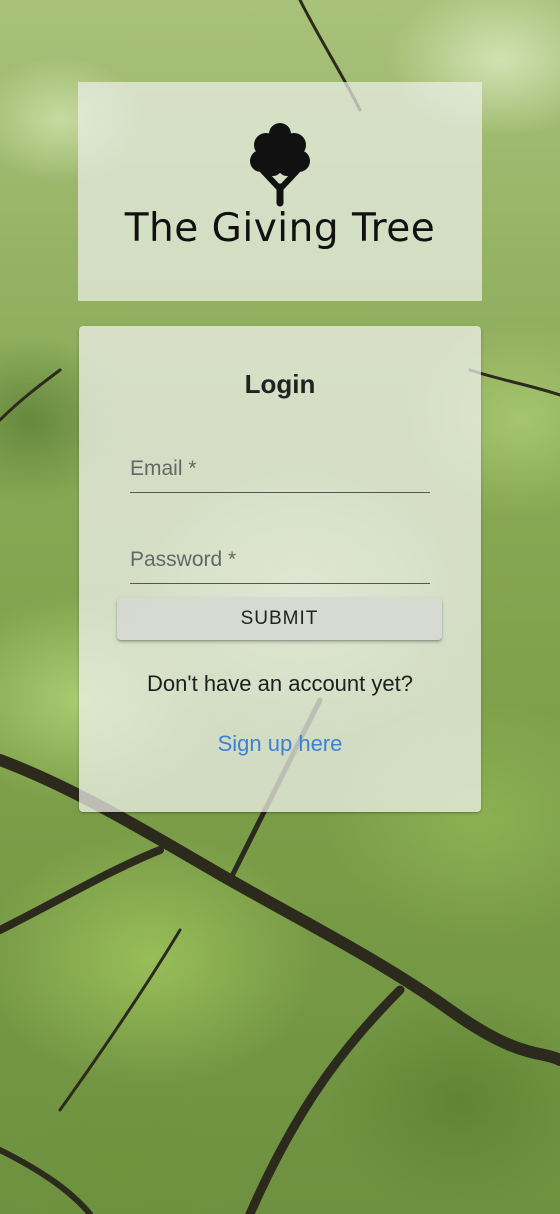 The image size is (560, 1214). What do you see at coordinates (280, 165) in the screenshot?
I see `tree-icon` at bounding box center [280, 165].